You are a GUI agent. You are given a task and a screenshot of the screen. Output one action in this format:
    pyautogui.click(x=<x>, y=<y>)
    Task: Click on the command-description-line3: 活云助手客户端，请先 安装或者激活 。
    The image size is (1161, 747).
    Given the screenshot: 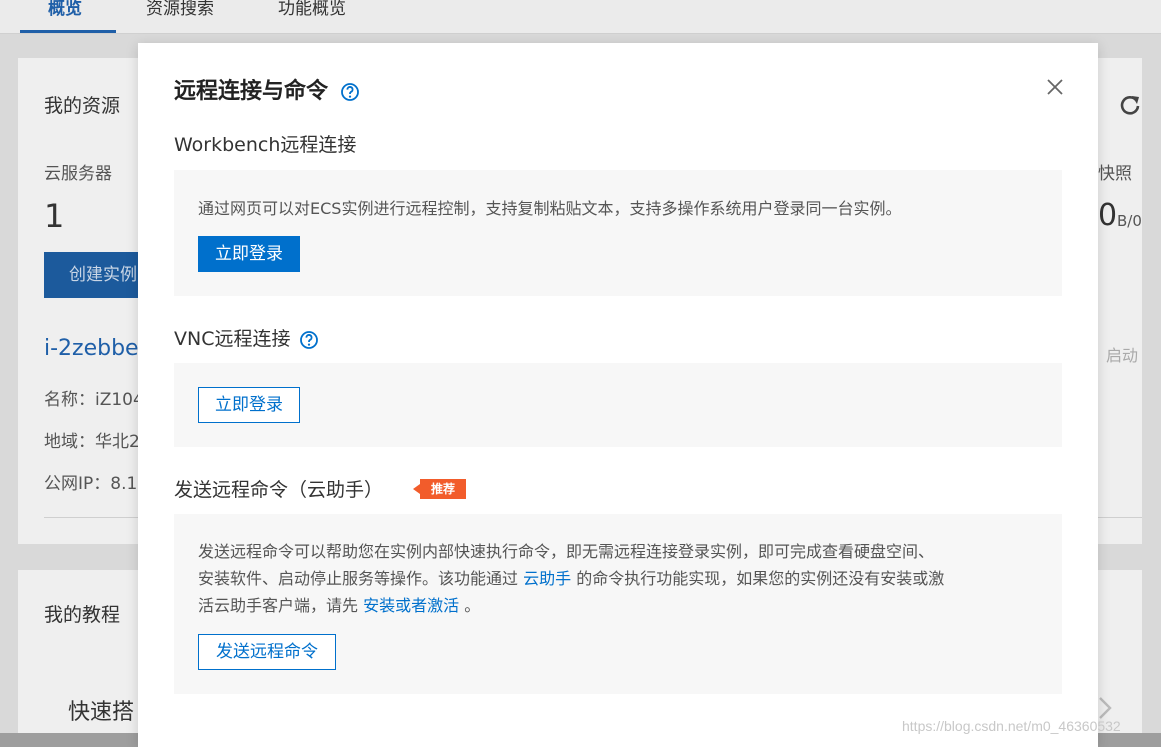 What is the action you would take?
    pyautogui.click(x=339, y=605)
    